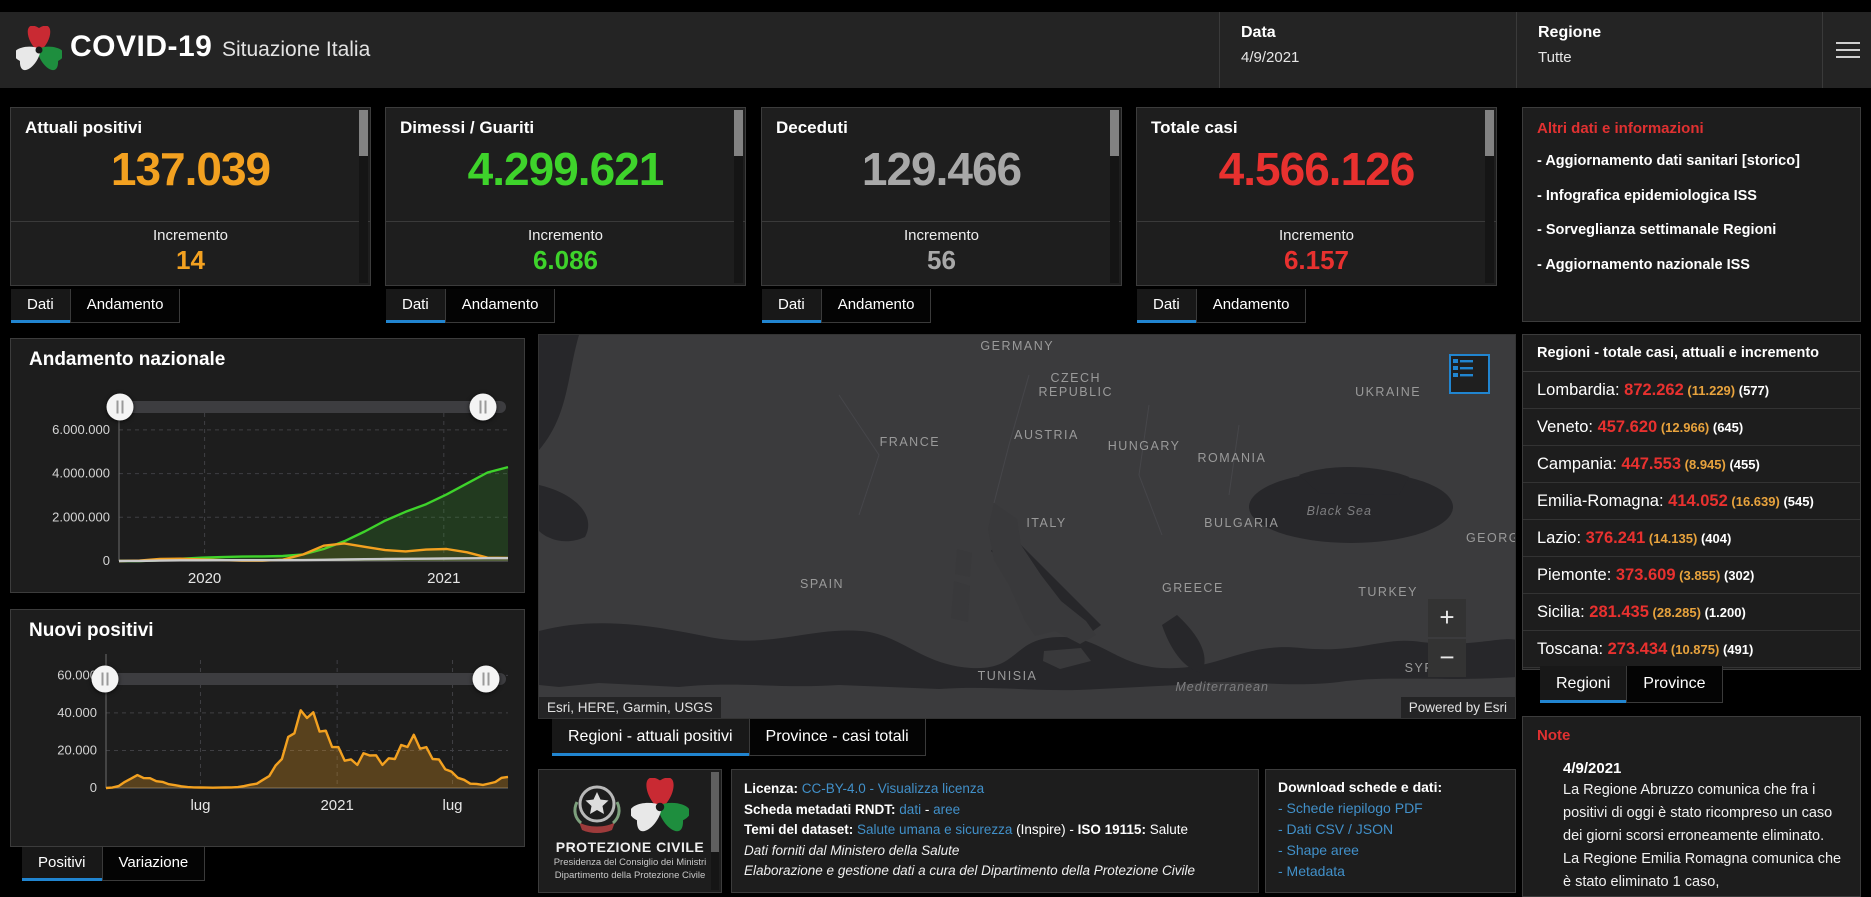  What do you see at coordinates (597, 809) in the screenshot?
I see `italy-emblem-icon` at bounding box center [597, 809].